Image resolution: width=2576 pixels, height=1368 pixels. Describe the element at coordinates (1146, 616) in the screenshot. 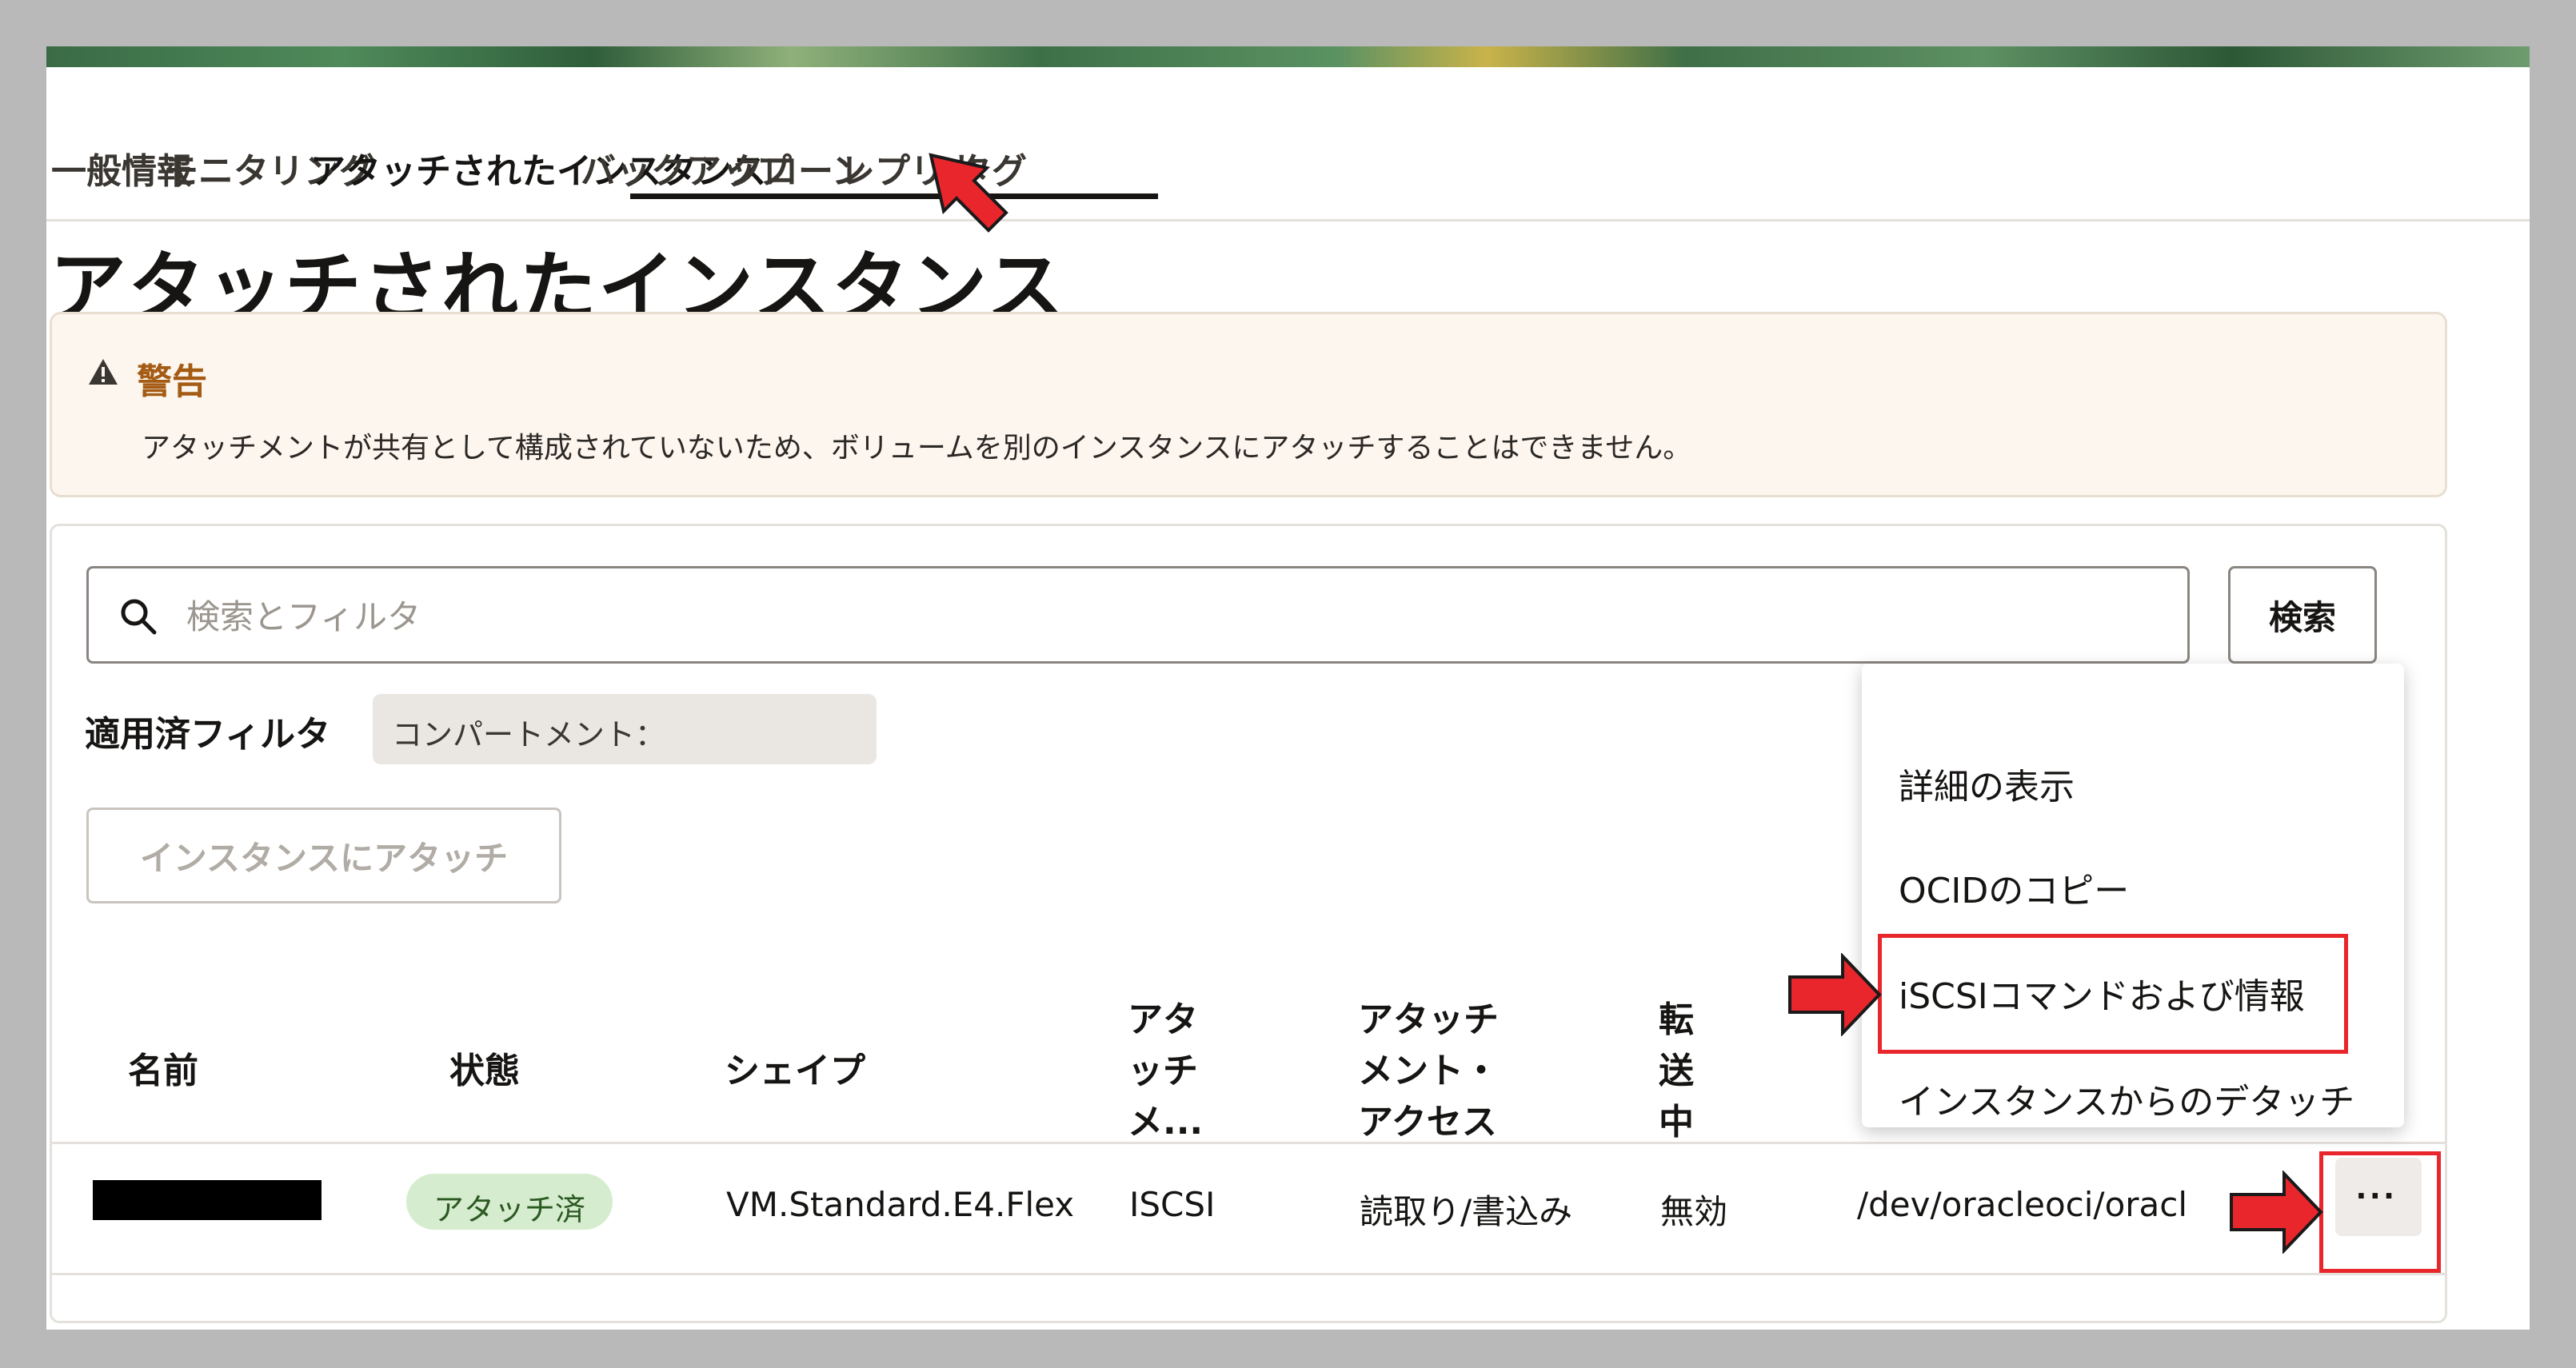

I see `search-input` at that location.